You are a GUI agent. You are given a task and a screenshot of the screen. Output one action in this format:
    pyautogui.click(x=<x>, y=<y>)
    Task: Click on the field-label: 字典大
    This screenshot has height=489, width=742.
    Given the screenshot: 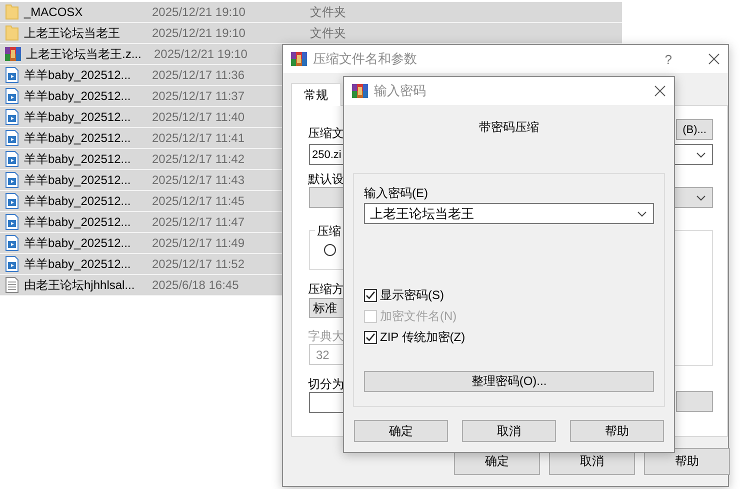 What is the action you would take?
    pyautogui.click(x=326, y=336)
    